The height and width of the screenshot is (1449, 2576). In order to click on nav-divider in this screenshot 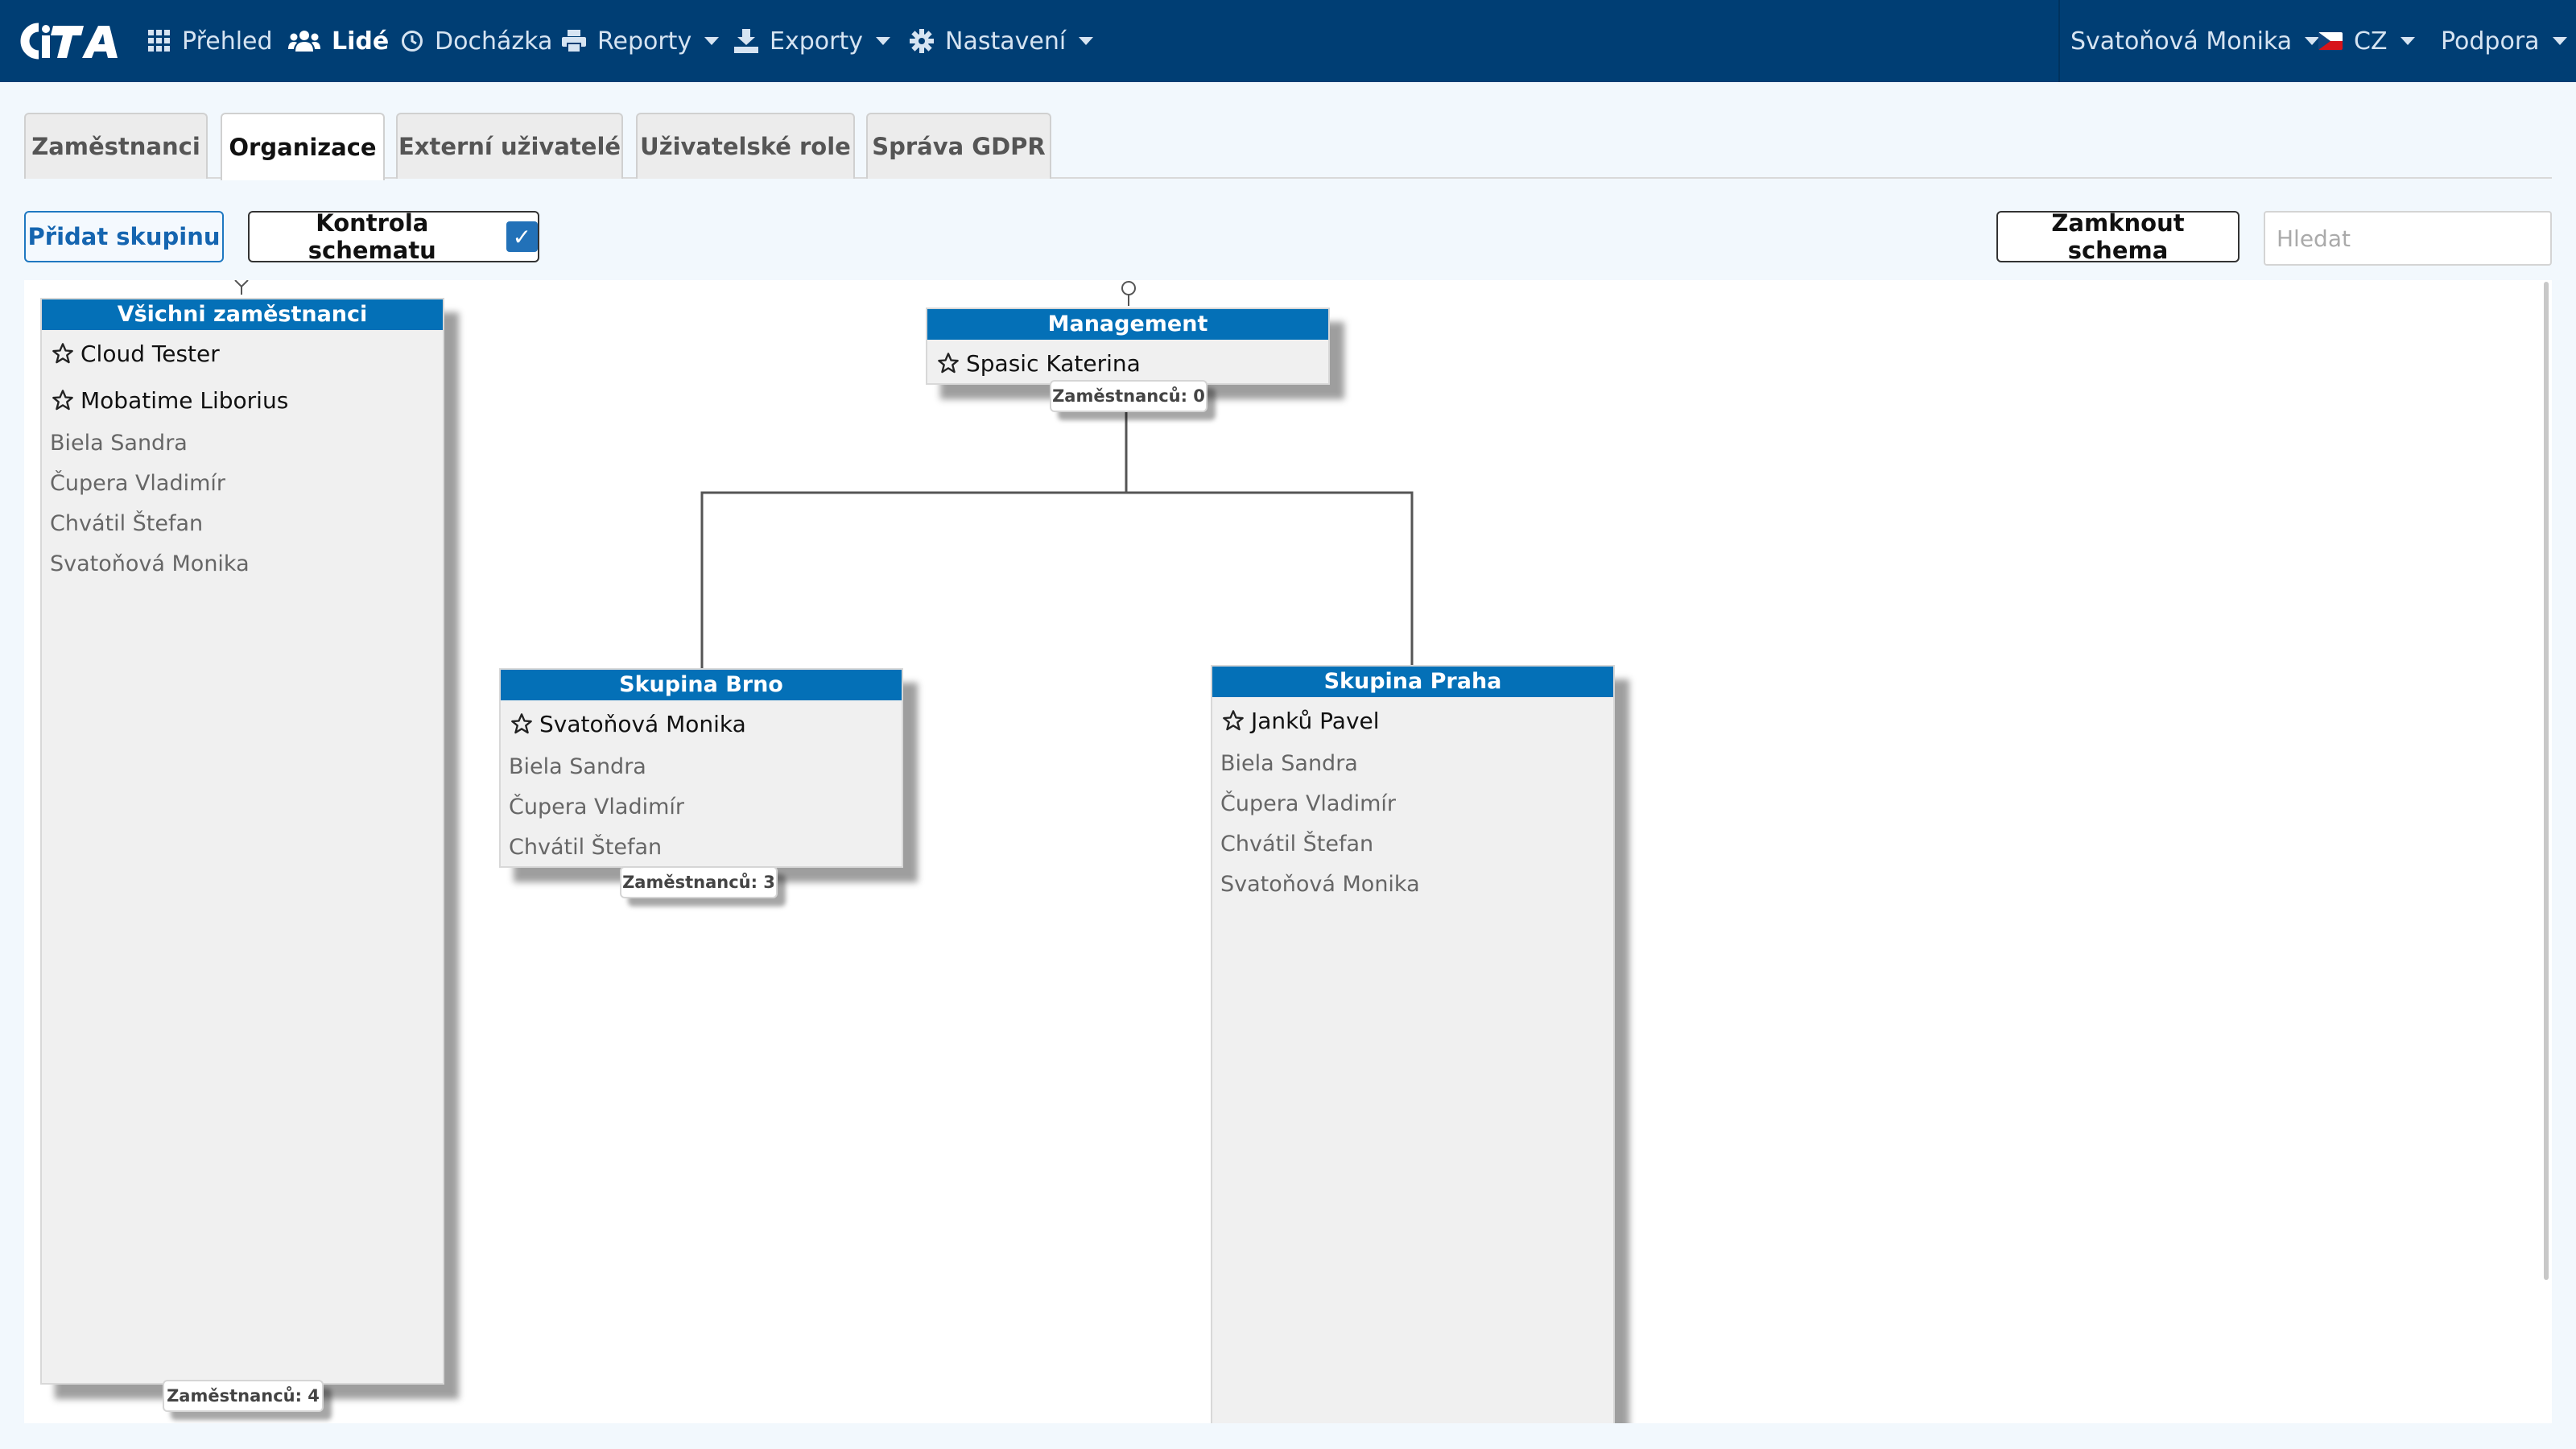, I will do `click(2059, 41)`.